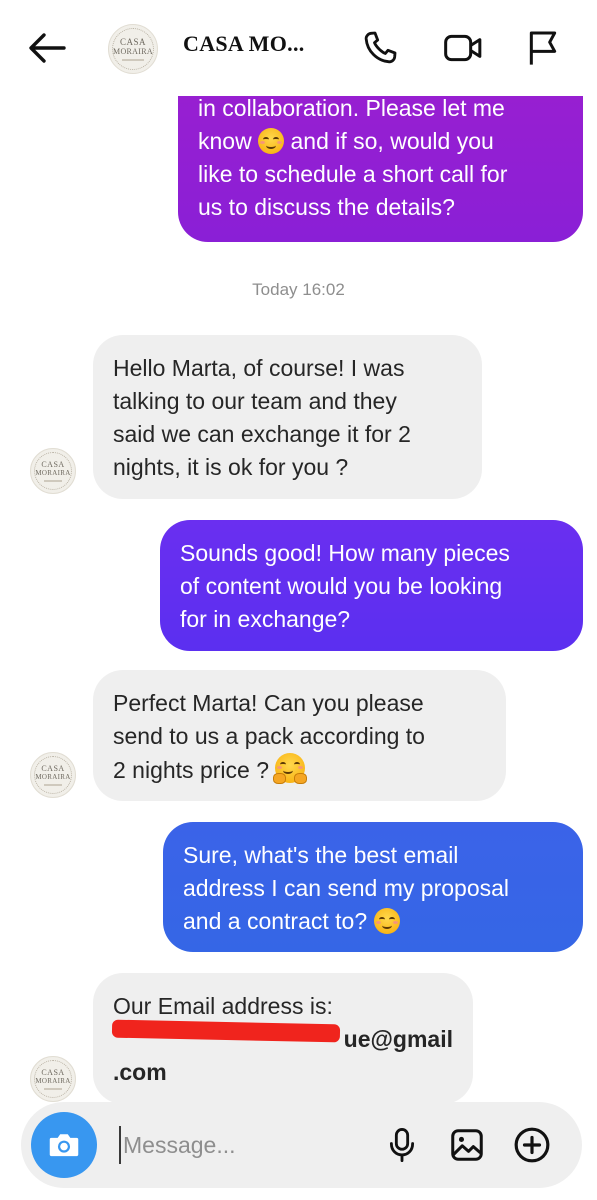 This screenshot has width=597, height=1200. I want to click on audio-call-button, so click(380, 48).